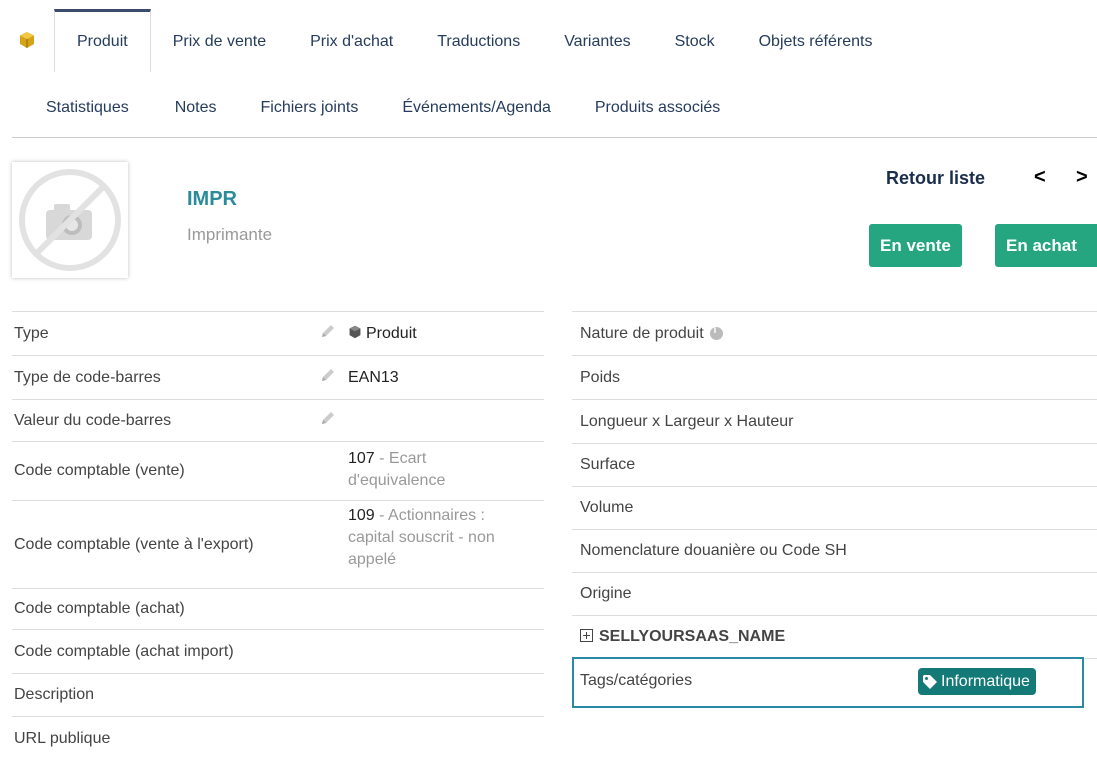 Image resolution: width=1097 pixels, height=761 pixels. What do you see at coordinates (134, 544) in the screenshot?
I see `acct-export-label: Code comptable (vente à l'export)` at bounding box center [134, 544].